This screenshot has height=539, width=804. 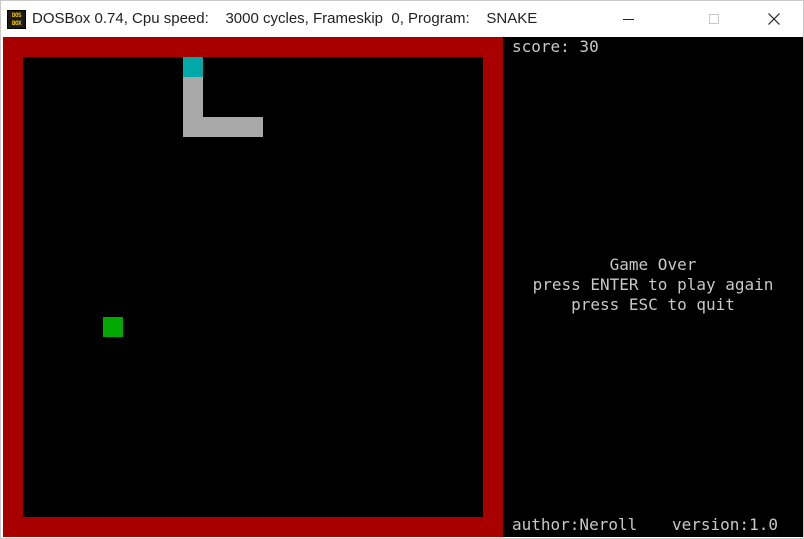 What do you see at coordinates (575, 524) in the screenshot?
I see `author-label: author:Neroll` at bounding box center [575, 524].